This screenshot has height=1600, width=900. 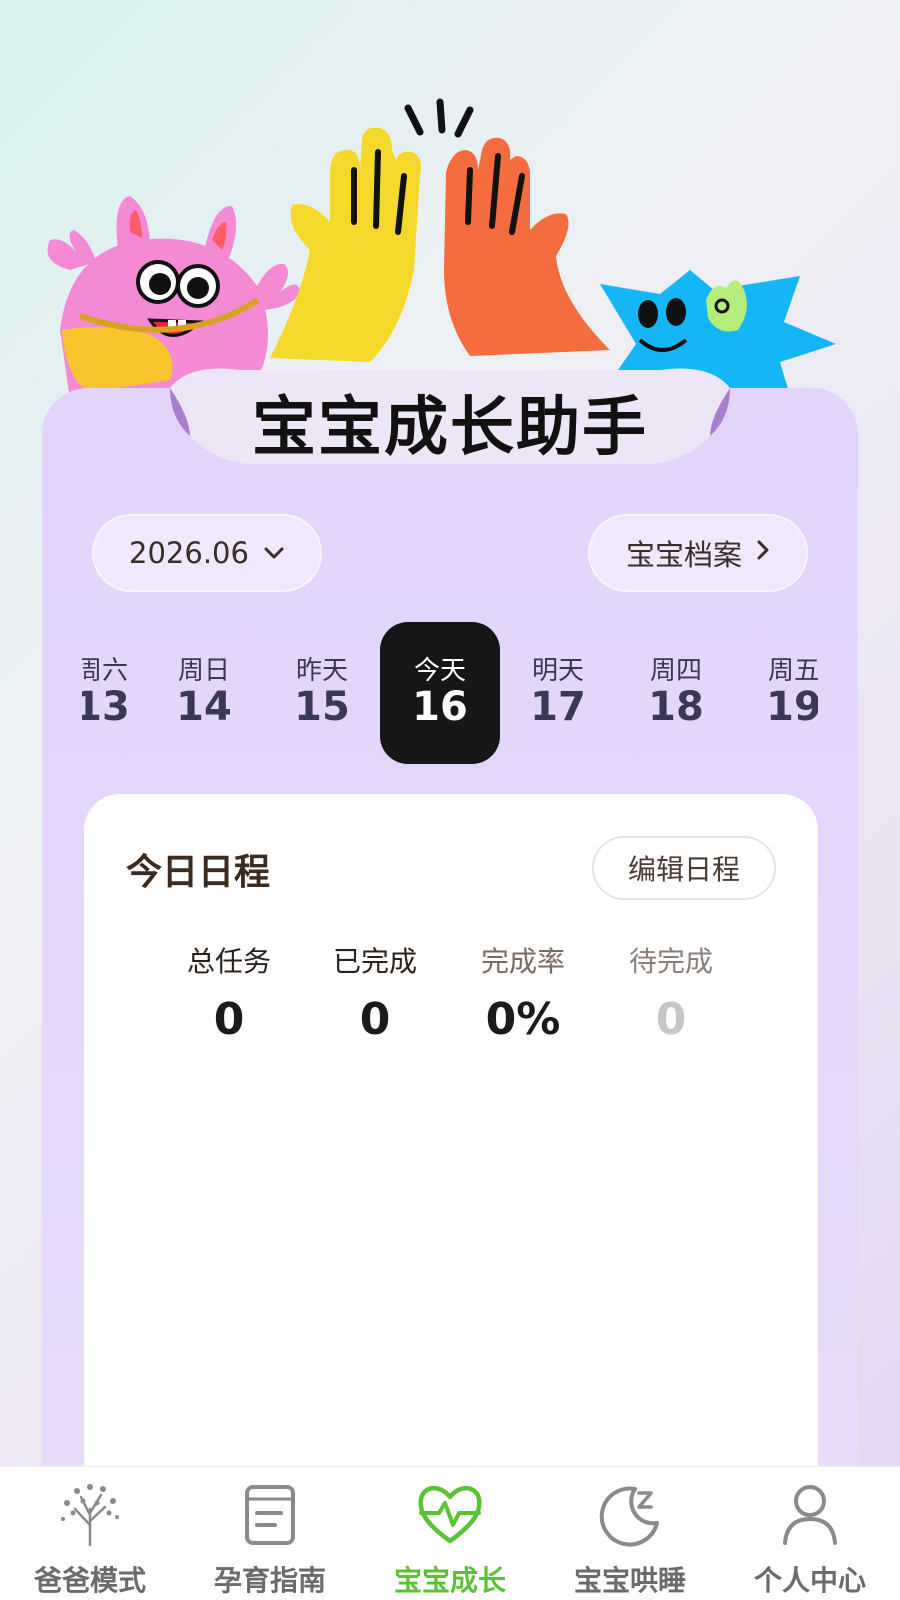 I want to click on month-selector-label: 2026.06, so click(x=189, y=553).